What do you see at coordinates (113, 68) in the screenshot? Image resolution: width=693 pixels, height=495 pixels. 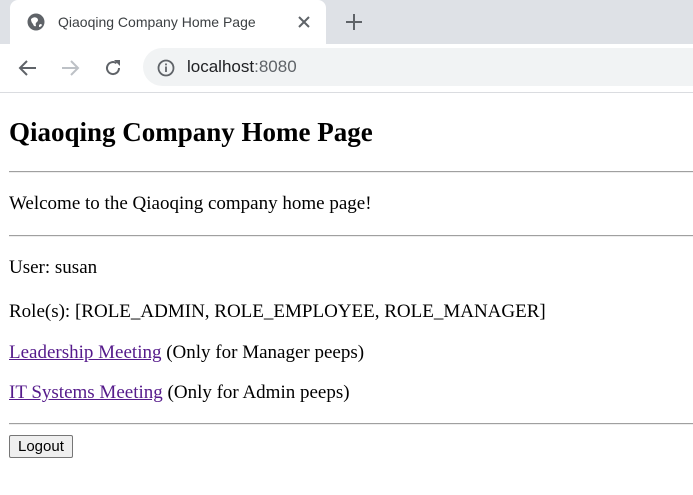 I see `reload-icon` at bounding box center [113, 68].